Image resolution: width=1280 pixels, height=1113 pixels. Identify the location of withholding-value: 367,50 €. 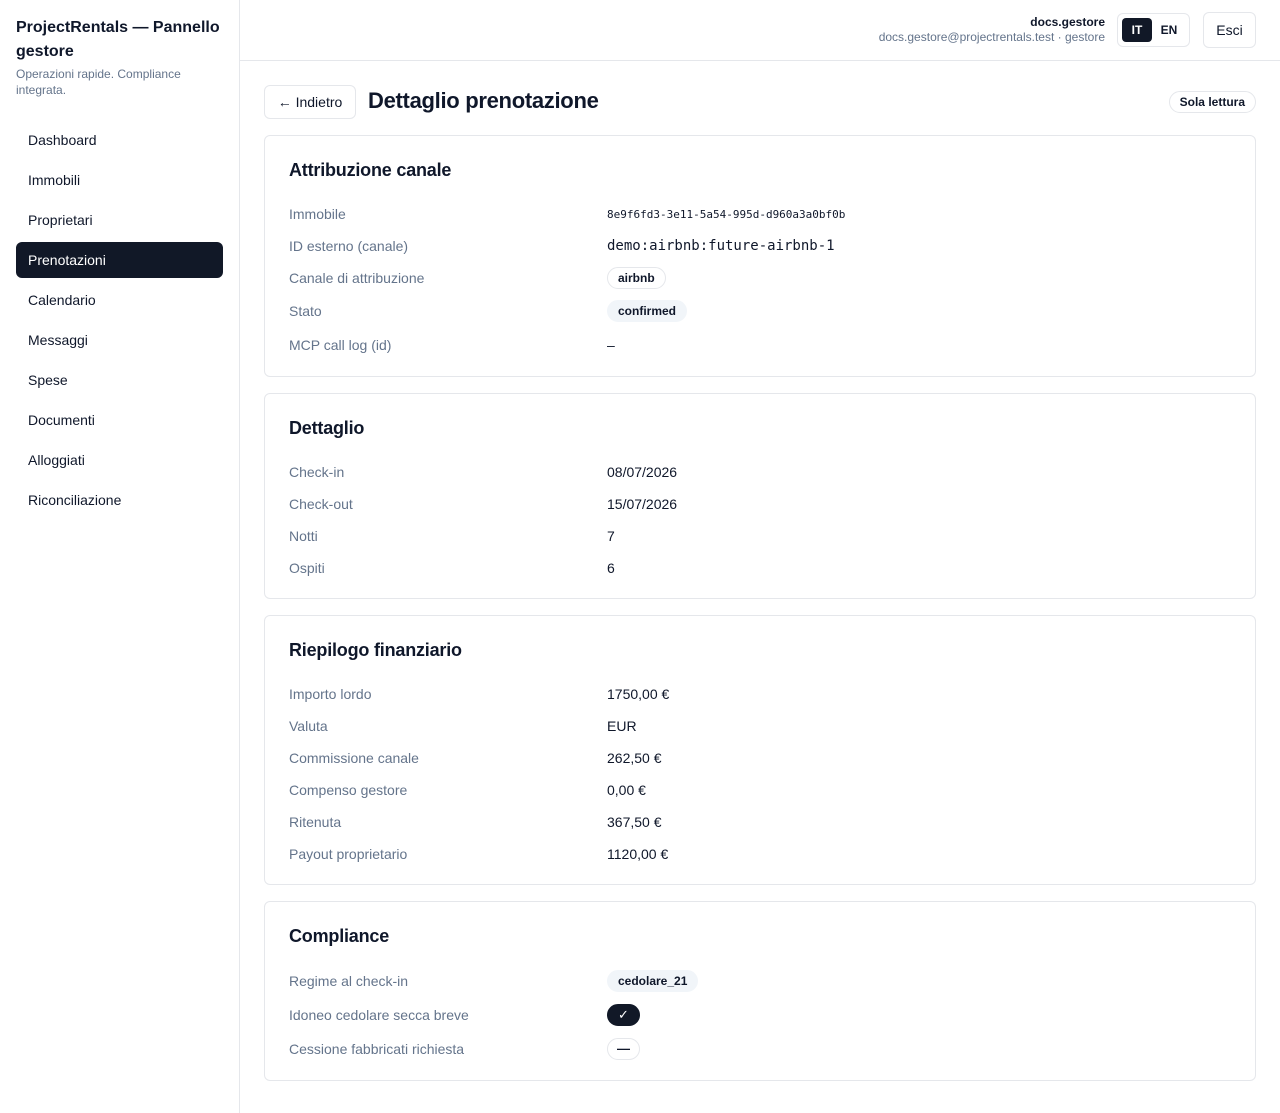
(634, 822).